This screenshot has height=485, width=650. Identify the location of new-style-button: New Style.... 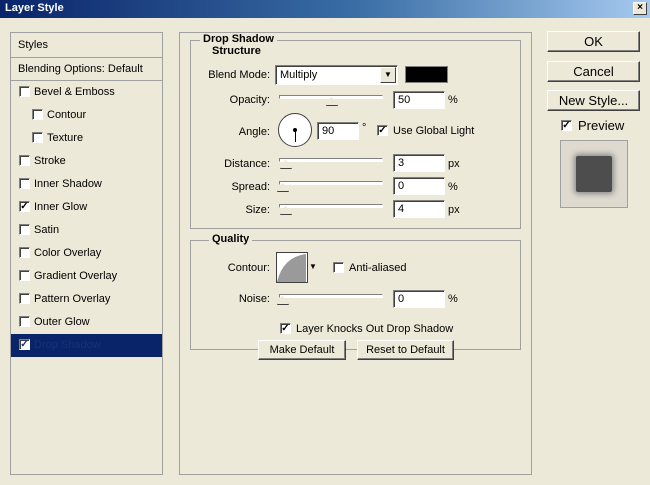
(593, 100).